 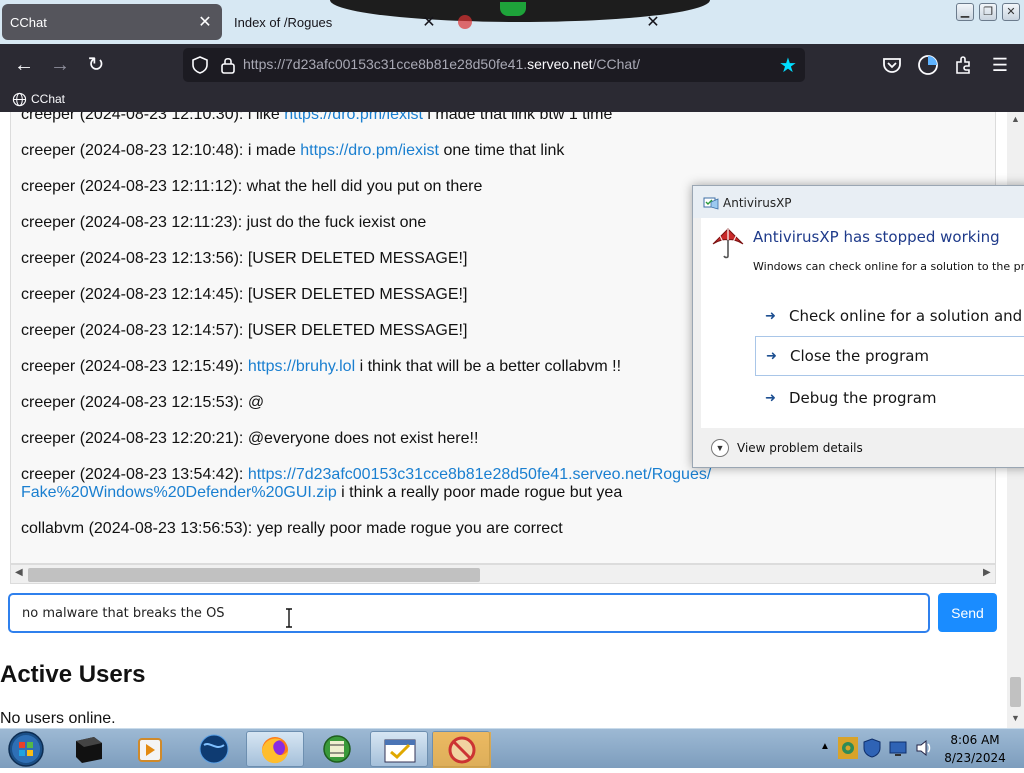 I want to click on check-online-option: ➜ Check online for a solution and clo, so click(x=889, y=316).